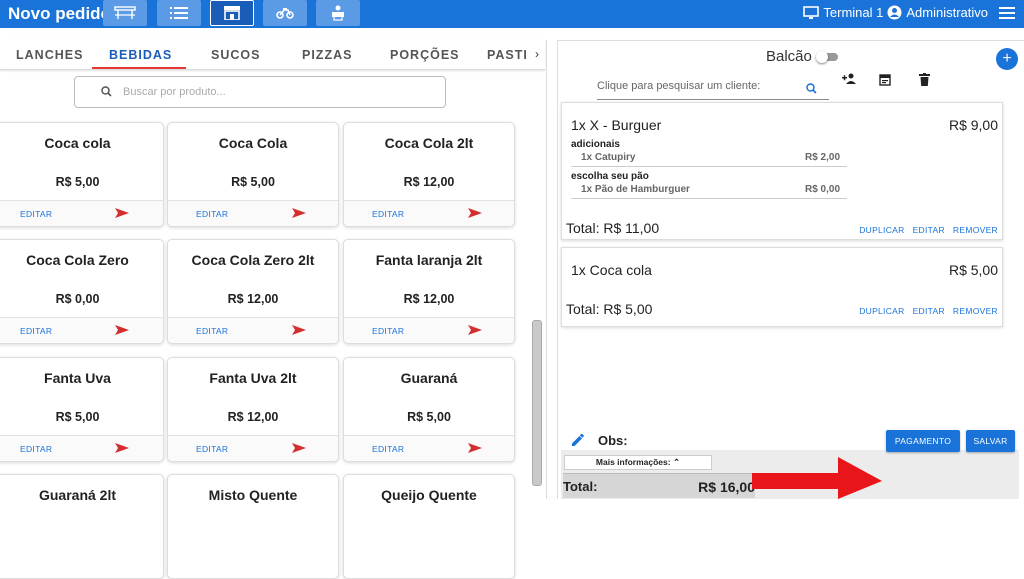 The width and height of the screenshot is (1024, 579). What do you see at coordinates (923, 441) in the screenshot?
I see `payment-button: PAGAMENTO` at bounding box center [923, 441].